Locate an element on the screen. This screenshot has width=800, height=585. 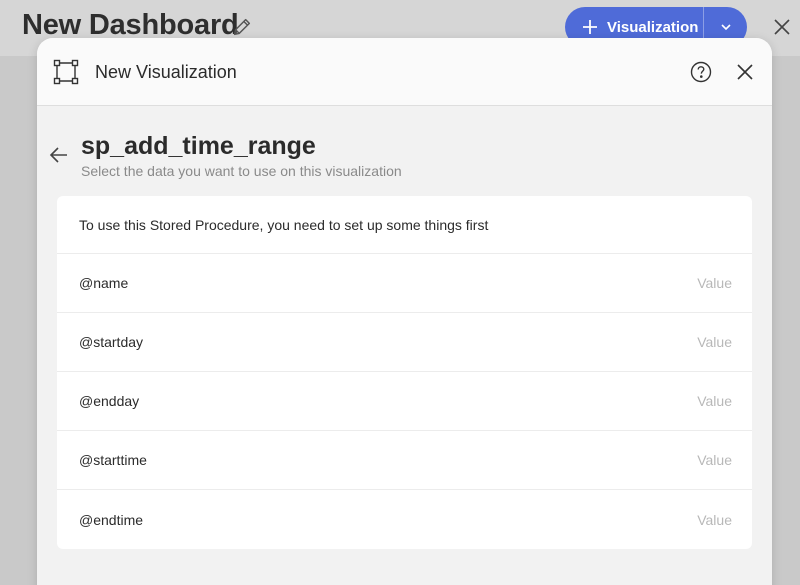
modal-header: New Visualization is located at coordinates (404, 72).